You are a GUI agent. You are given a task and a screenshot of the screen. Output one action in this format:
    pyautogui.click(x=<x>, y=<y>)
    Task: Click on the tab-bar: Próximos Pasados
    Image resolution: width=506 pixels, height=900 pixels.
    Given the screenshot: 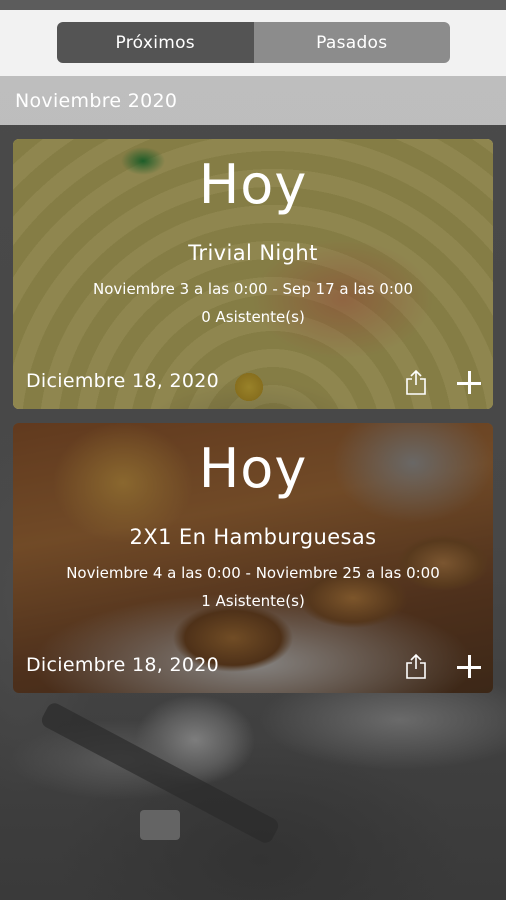 What is the action you would take?
    pyautogui.click(x=253, y=43)
    